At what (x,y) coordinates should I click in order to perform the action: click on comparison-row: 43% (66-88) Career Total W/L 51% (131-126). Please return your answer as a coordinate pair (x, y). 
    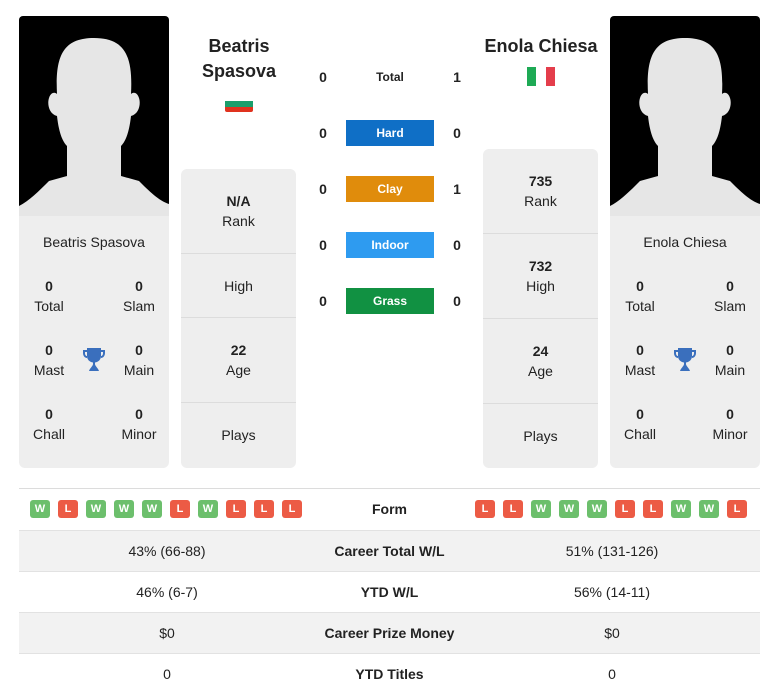
    Looking at the image, I should click on (389, 550).